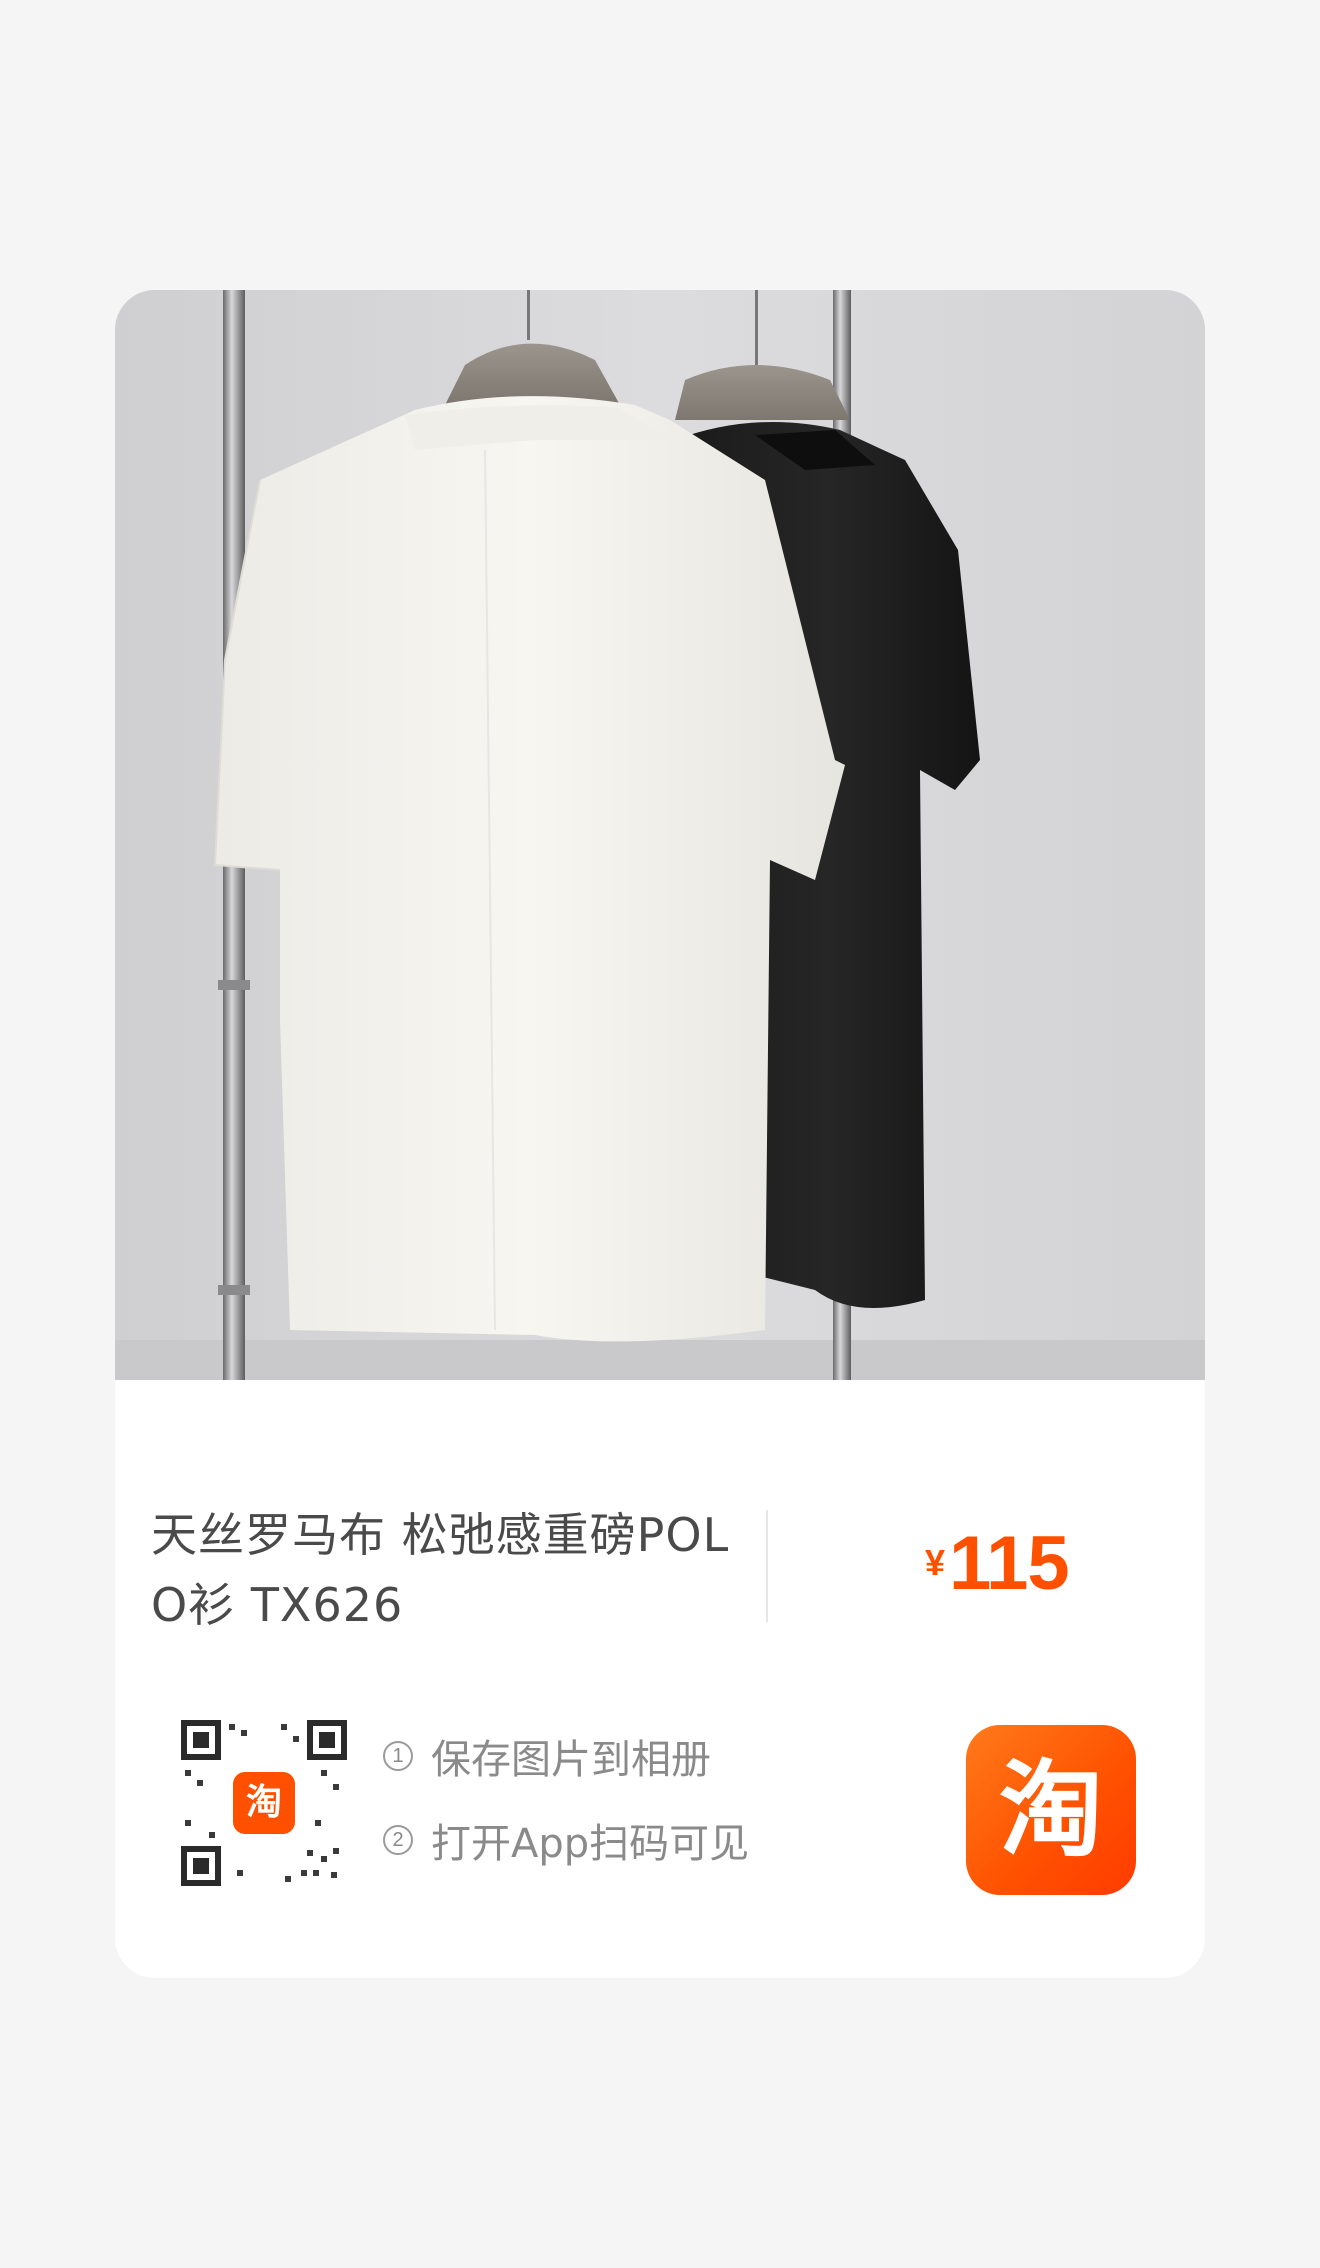 This screenshot has height=2268, width=1320. Describe the element at coordinates (1009, 1563) in the screenshot. I see `price-amount: 115` at that location.